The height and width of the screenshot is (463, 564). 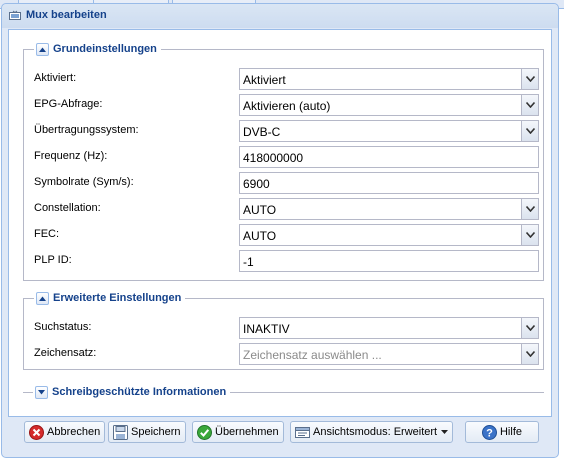 I want to click on plp-id-label: PLP ID:, so click(x=53, y=260).